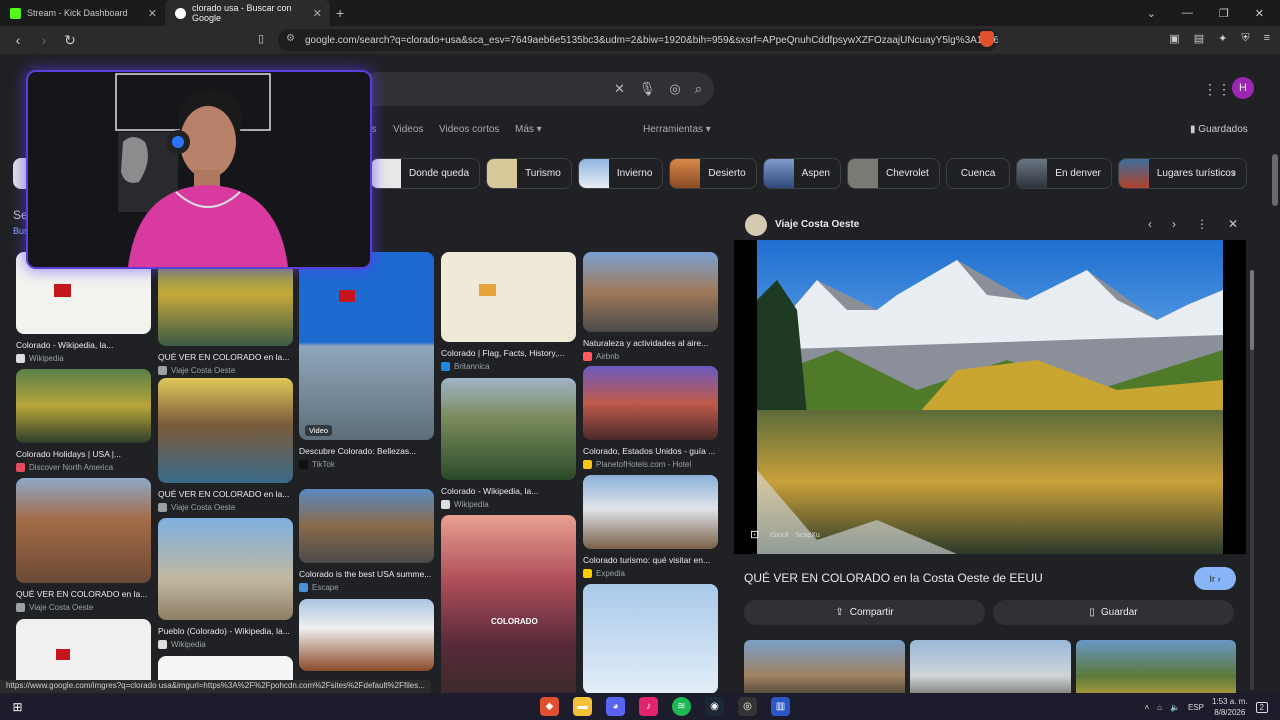 The image size is (1280, 720). Describe the element at coordinates (978, 173) in the screenshot. I see `chip-cuenca: Cuenca` at that location.